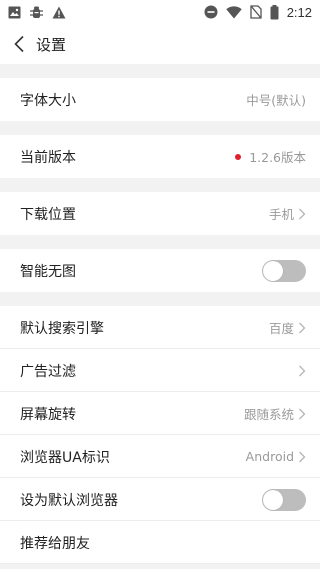 The image size is (320, 569). I want to click on status-bar-right: 2:12, so click(258, 12).